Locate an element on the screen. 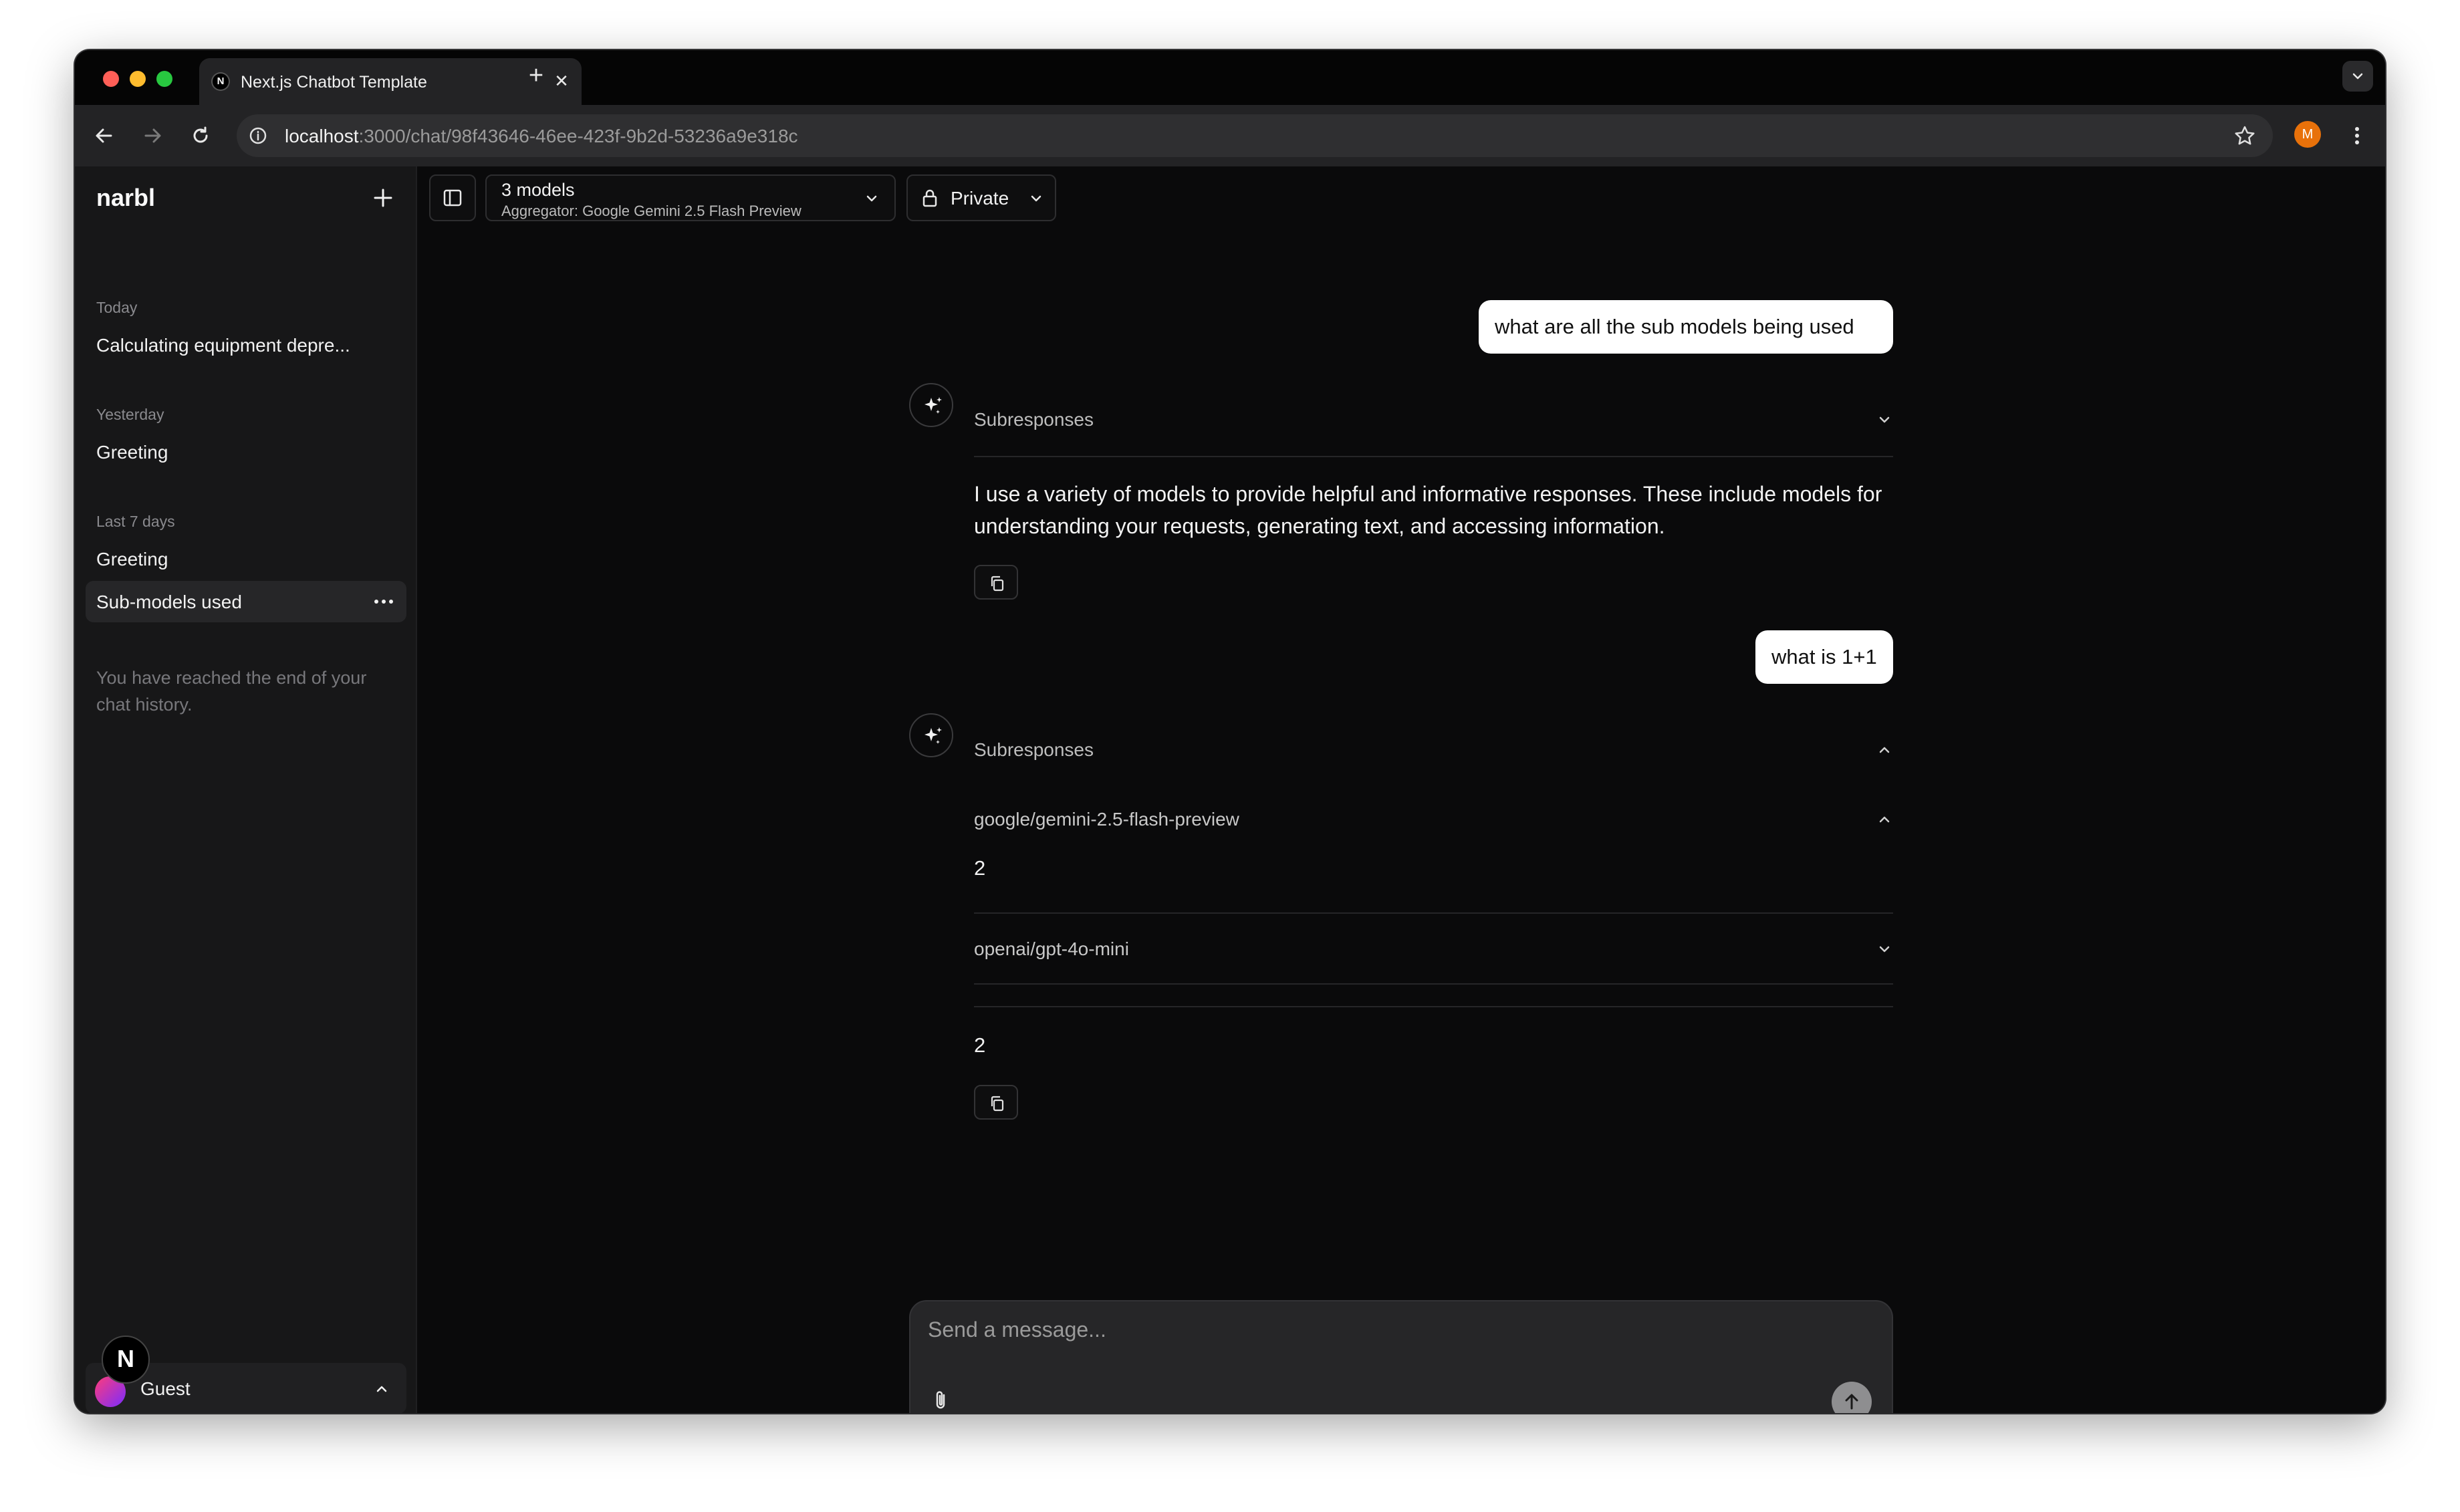 This screenshot has height=1512, width=2460. reload-button is located at coordinates (200, 135).